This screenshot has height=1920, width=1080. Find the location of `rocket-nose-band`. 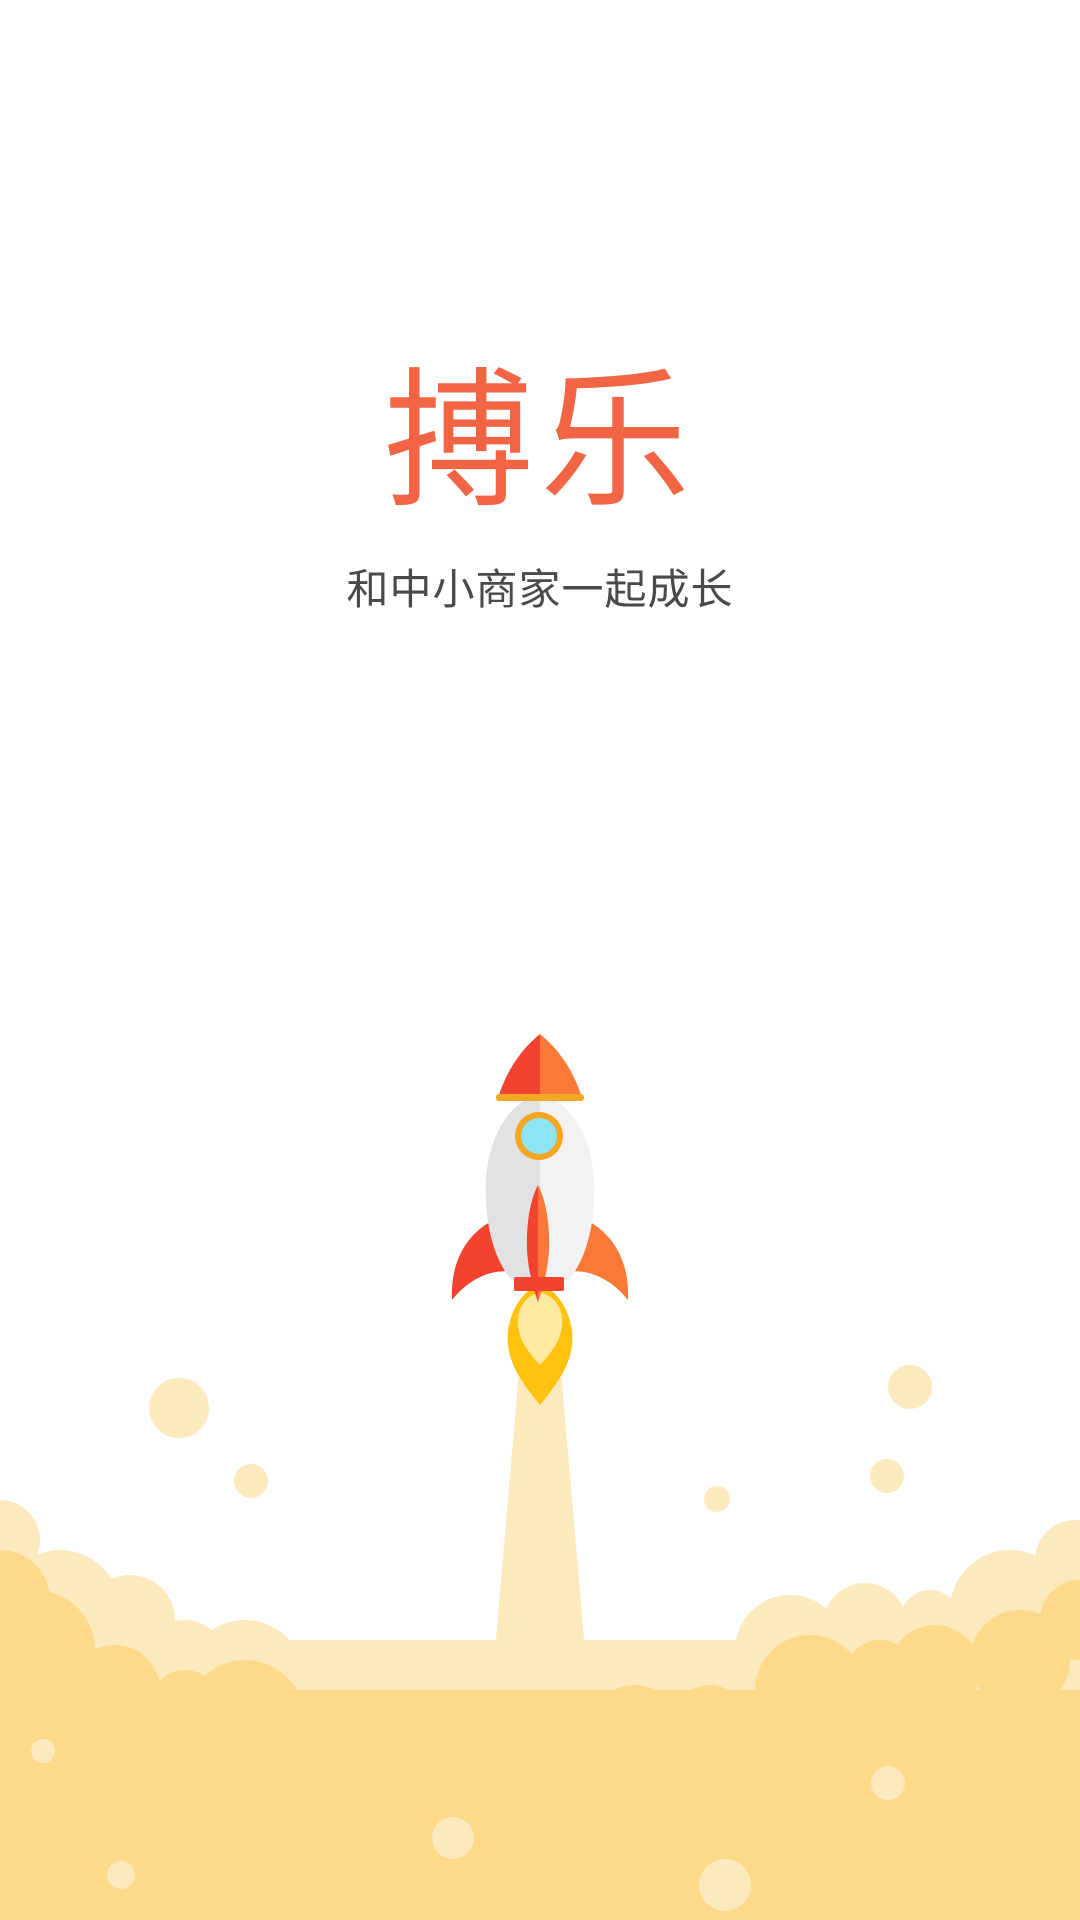

rocket-nose-band is located at coordinates (540, 1097).